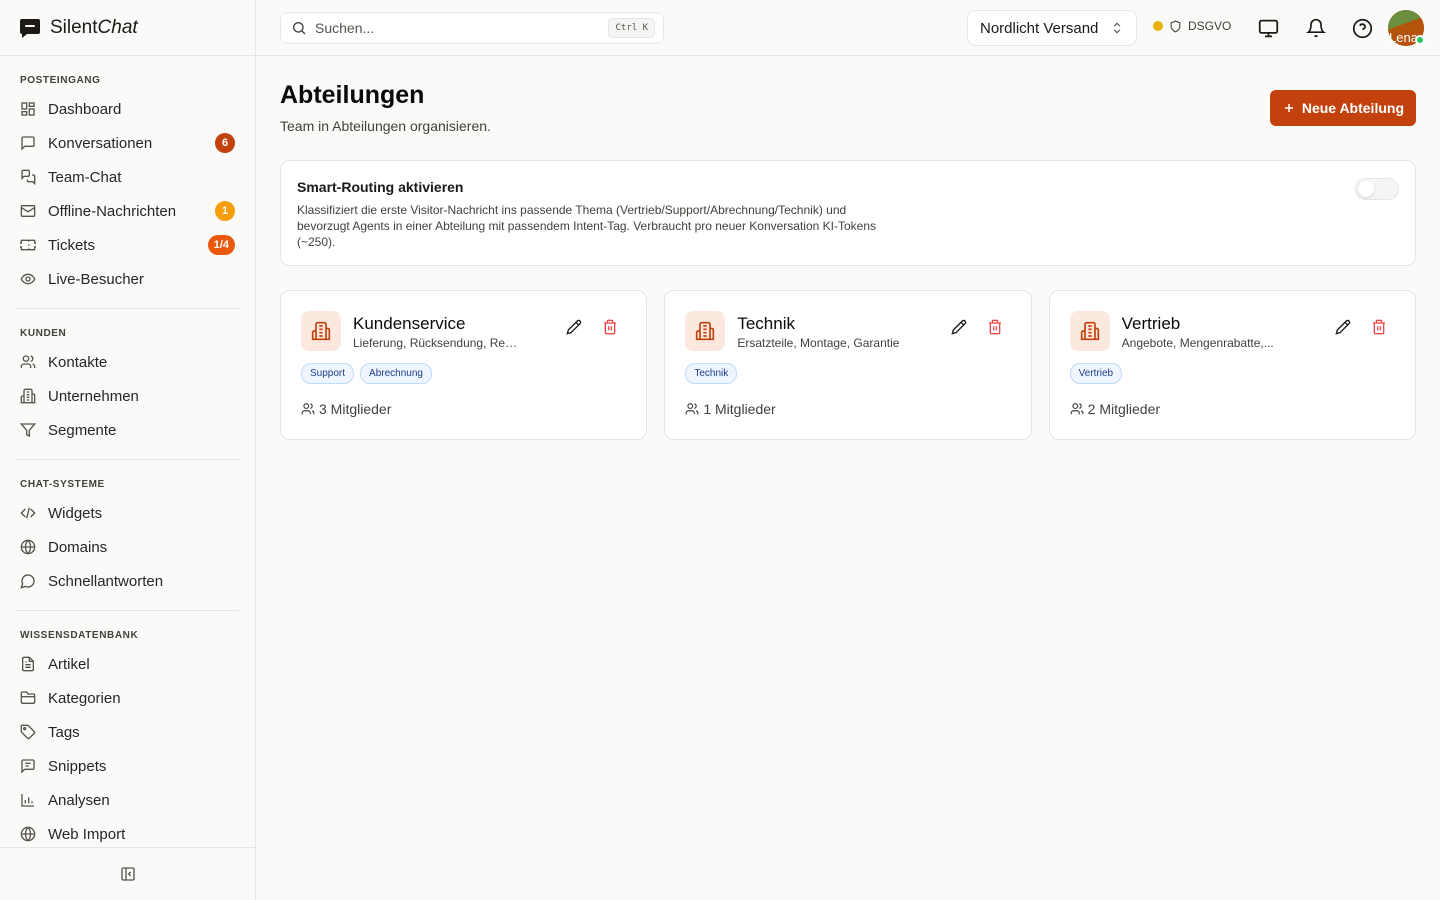  Describe the element at coordinates (79, 800) in the screenshot. I see `sidebar-item-label: Analysen` at that location.